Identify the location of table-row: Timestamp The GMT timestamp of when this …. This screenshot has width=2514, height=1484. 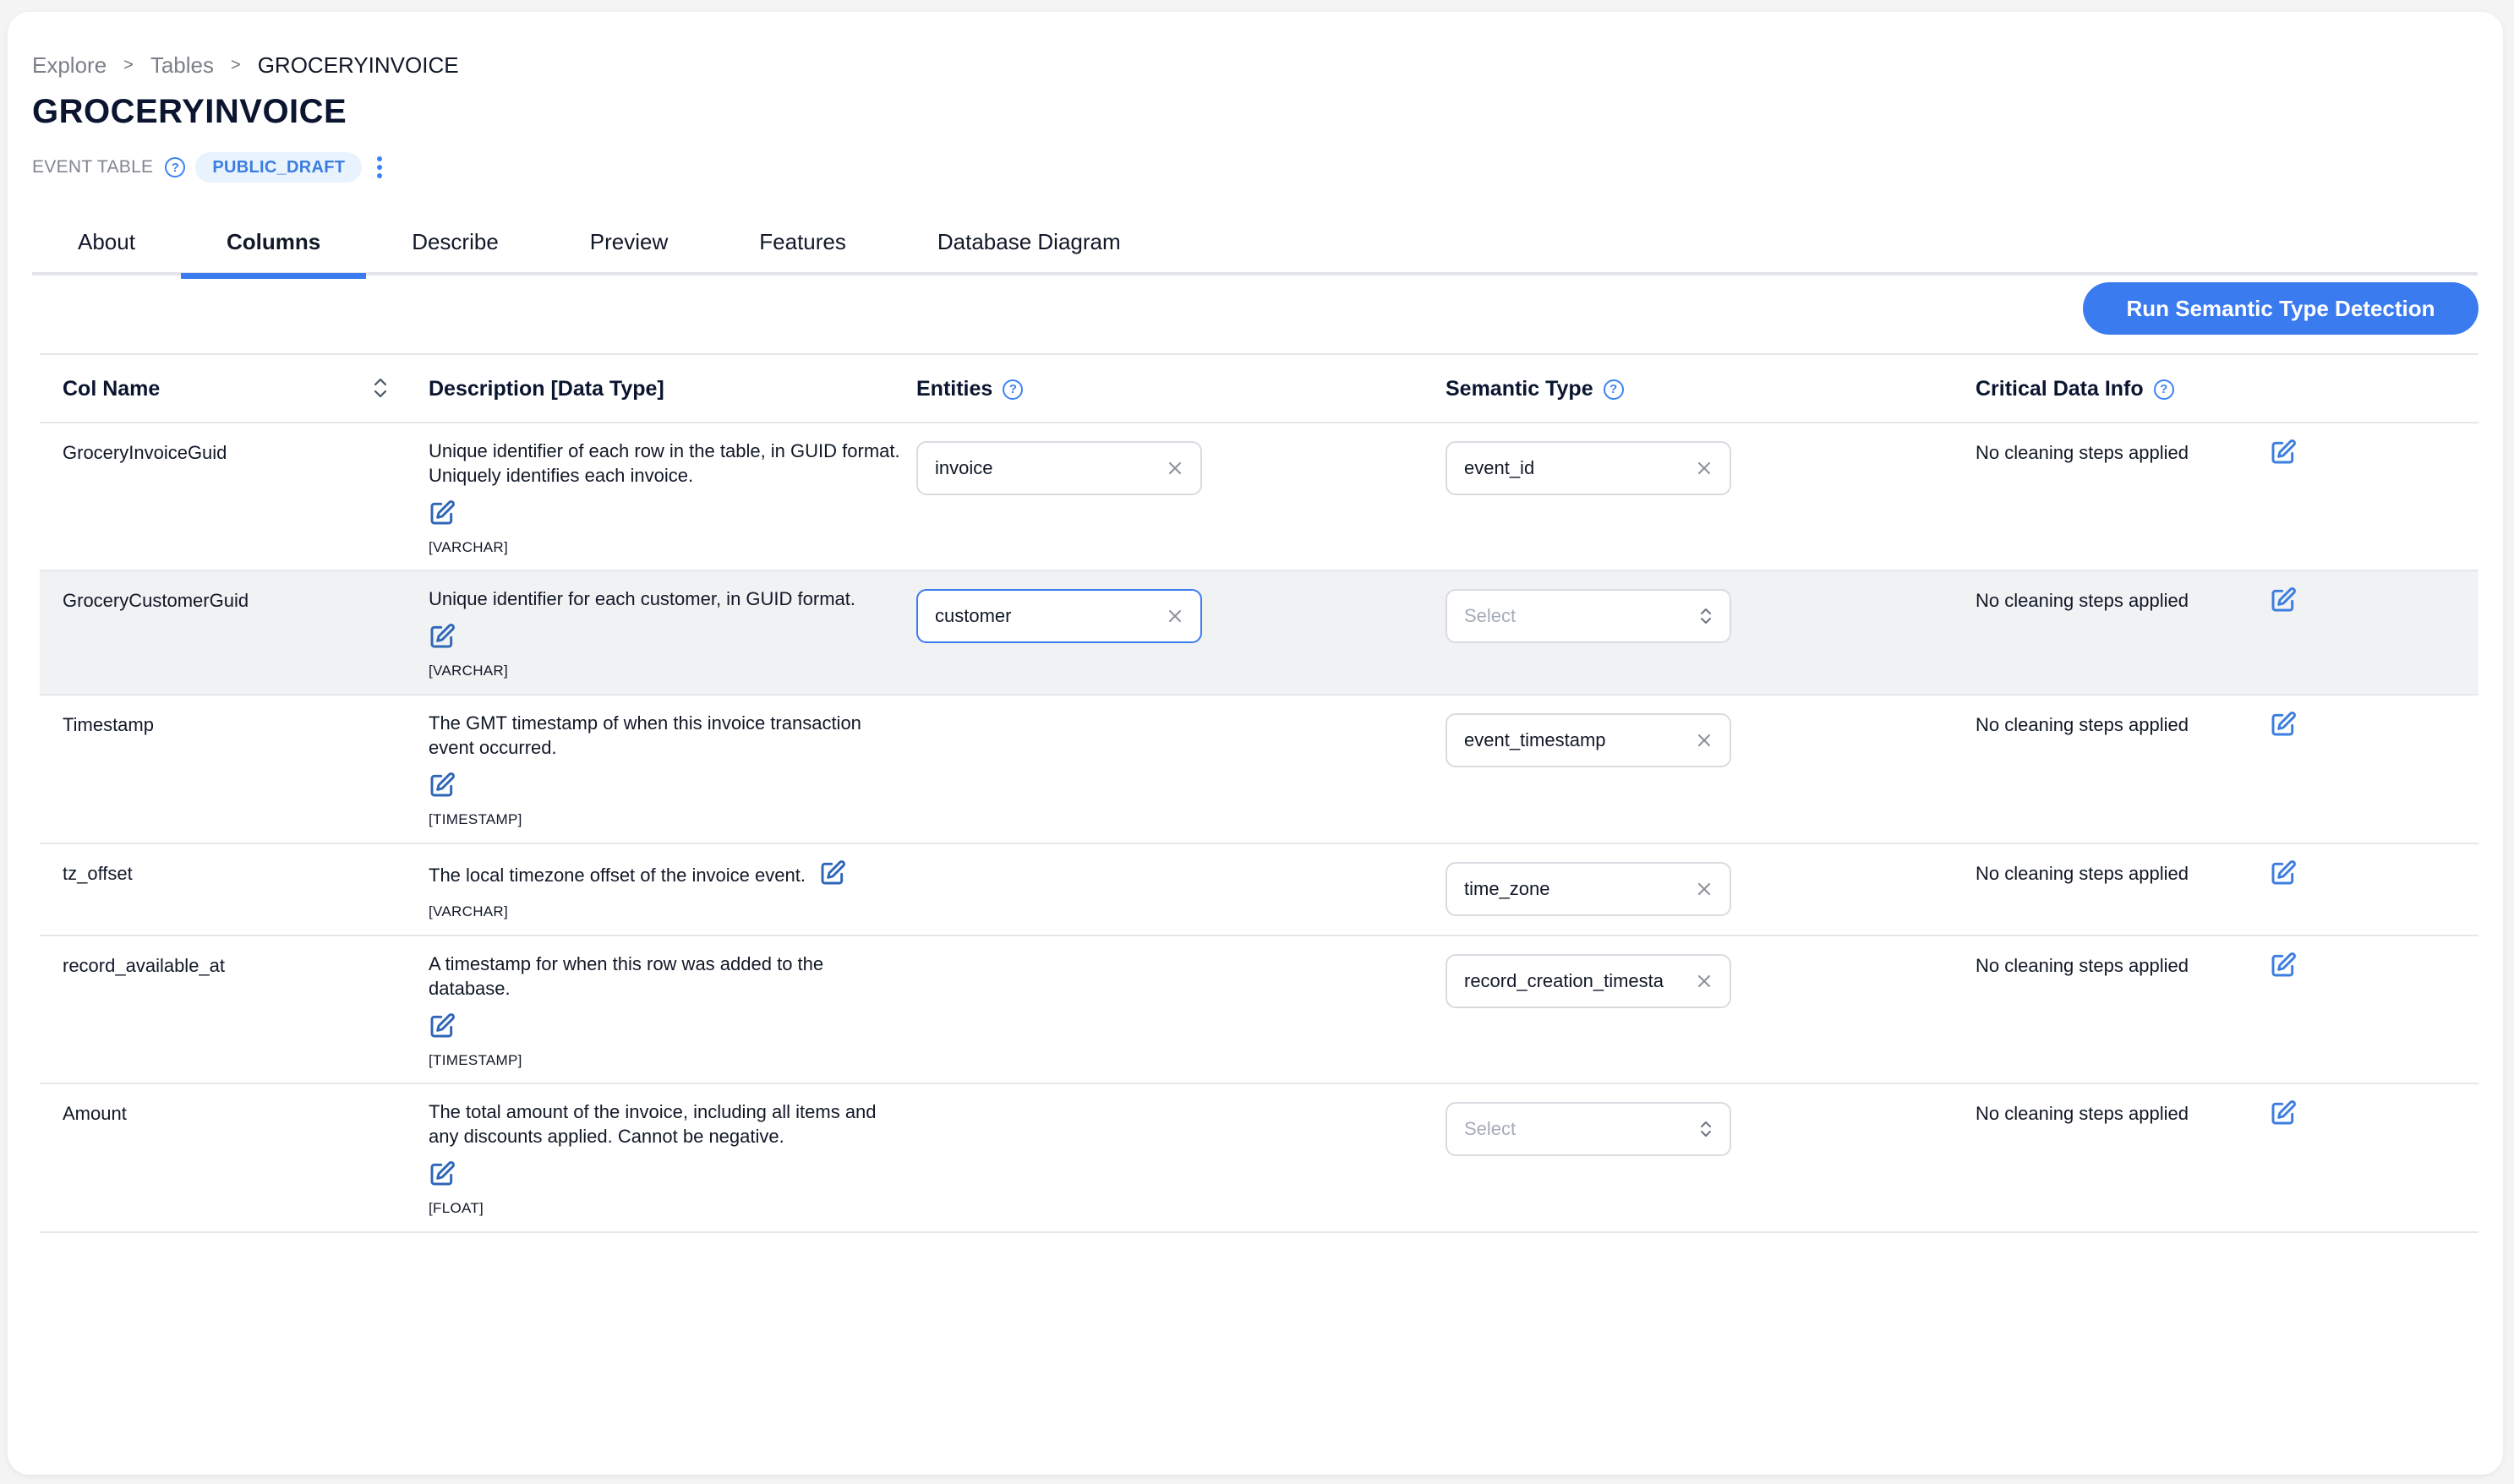
(1259, 770).